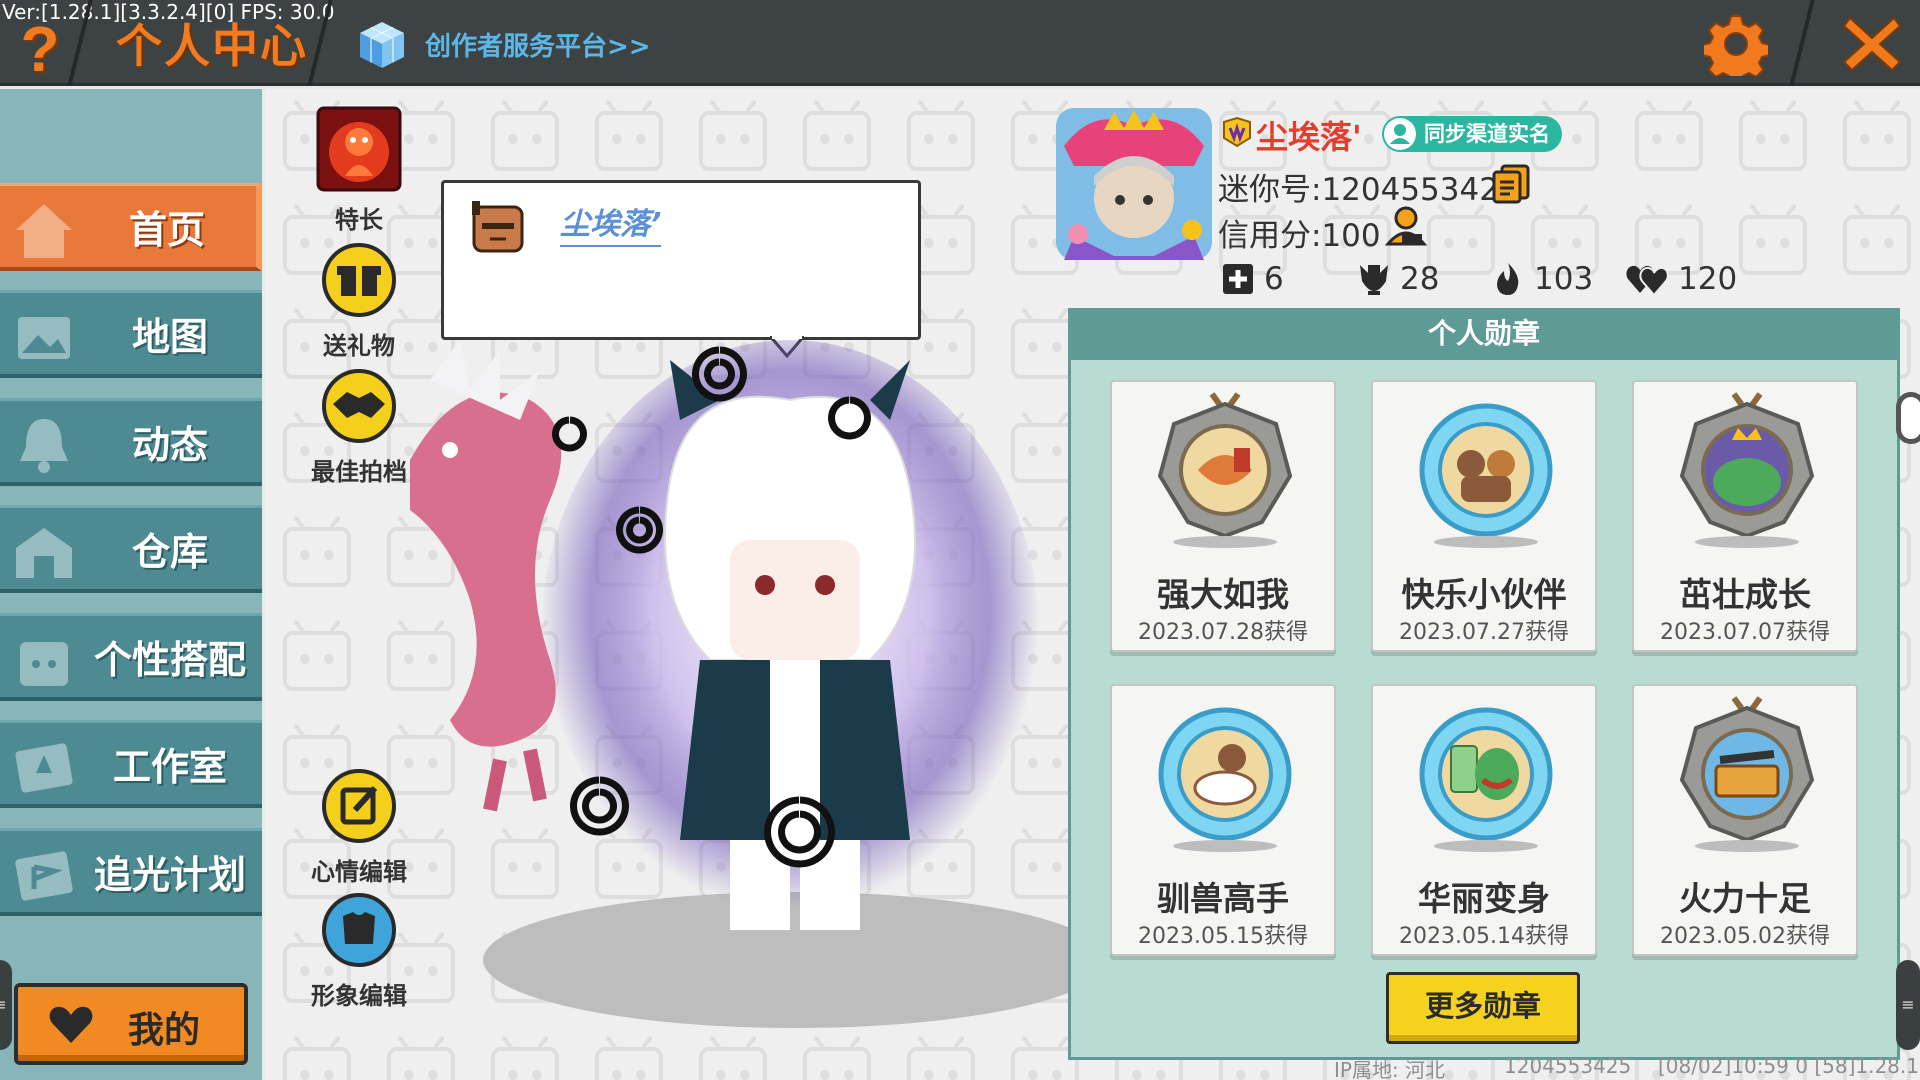  What do you see at coordinates (1406, 226) in the screenshot?
I see `credit-user-icon` at bounding box center [1406, 226].